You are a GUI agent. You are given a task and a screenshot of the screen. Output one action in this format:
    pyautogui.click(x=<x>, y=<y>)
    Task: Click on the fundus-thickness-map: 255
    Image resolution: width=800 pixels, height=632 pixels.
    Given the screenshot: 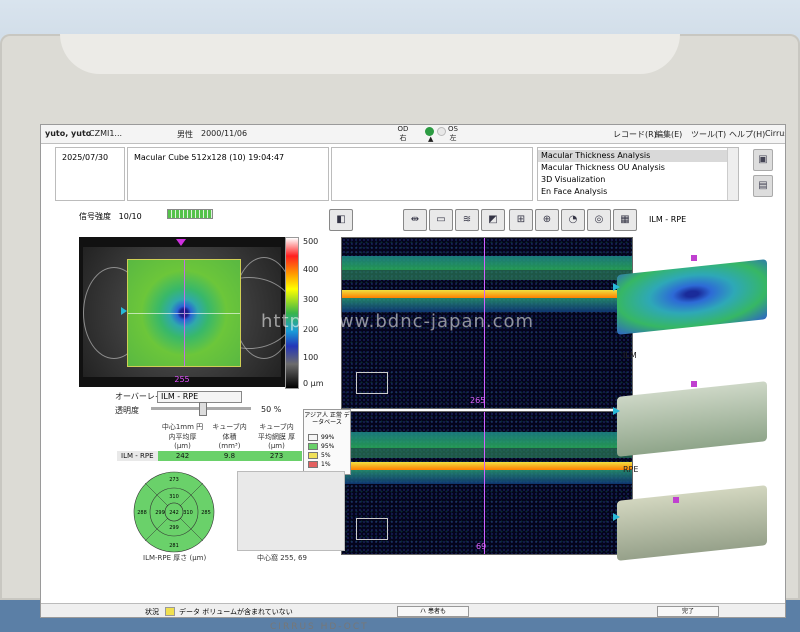 What is the action you would take?
    pyautogui.click(x=182, y=312)
    